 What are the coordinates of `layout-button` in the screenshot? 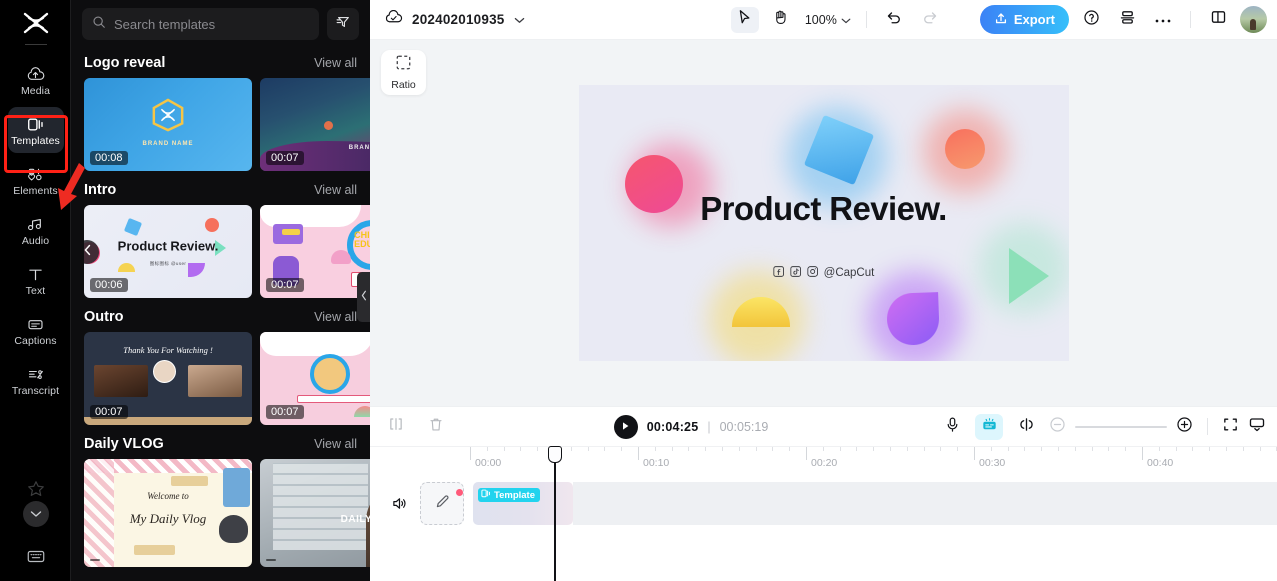 It's located at (1127, 20).